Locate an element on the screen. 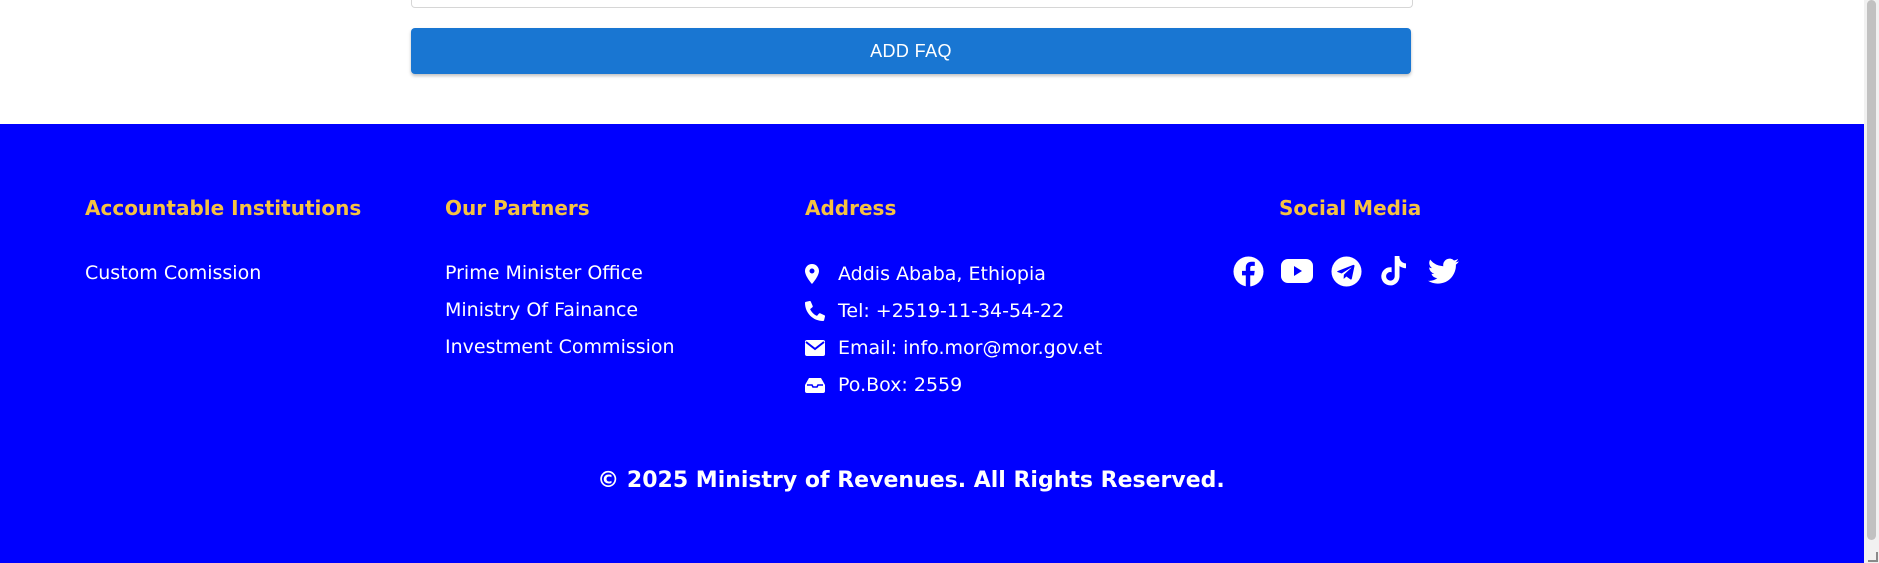 The height and width of the screenshot is (563, 1879). ministry-of-finance-link: Ministry Of Fainance is located at coordinates (541, 310).